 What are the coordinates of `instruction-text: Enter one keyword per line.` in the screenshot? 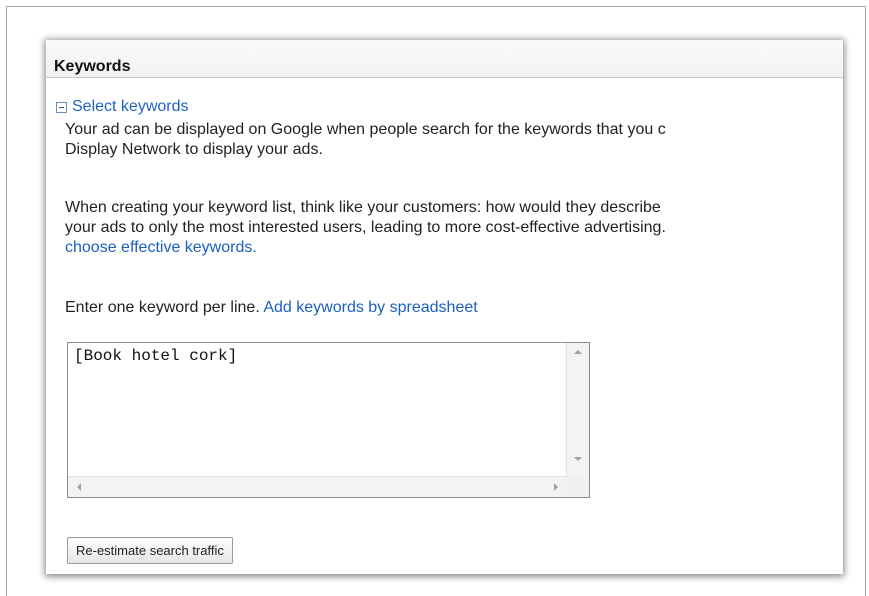 It's located at (162, 307).